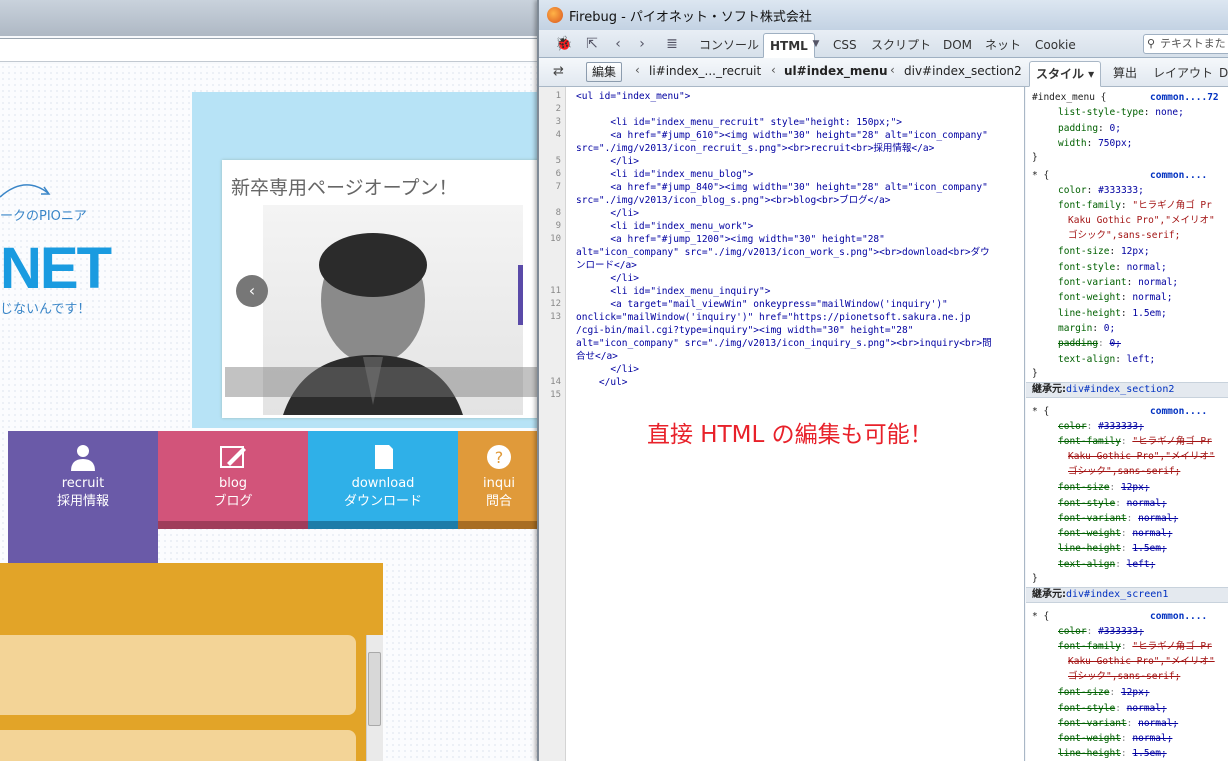  Describe the element at coordinates (1143, 251) in the screenshot. I see `css-property: font-size: 12px;` at that location.